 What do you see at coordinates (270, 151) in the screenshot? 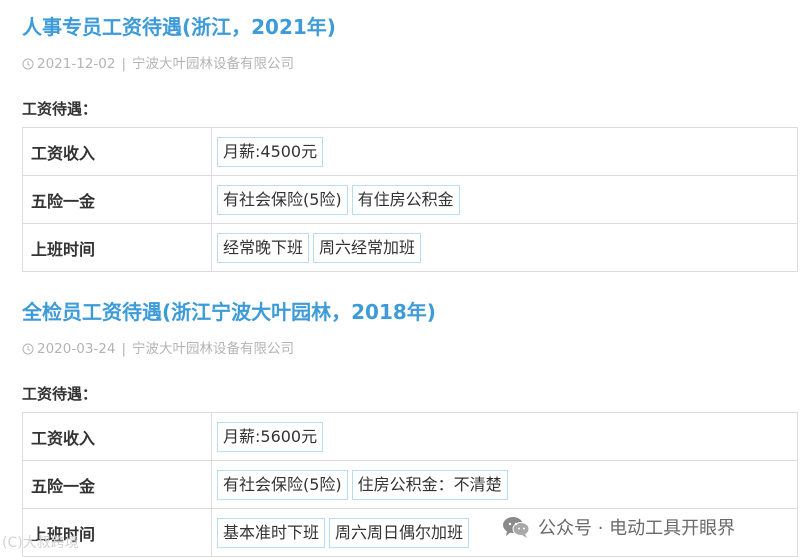
I see `benefit-tag: 月薪:4500元` at bounding box center [270, 151].